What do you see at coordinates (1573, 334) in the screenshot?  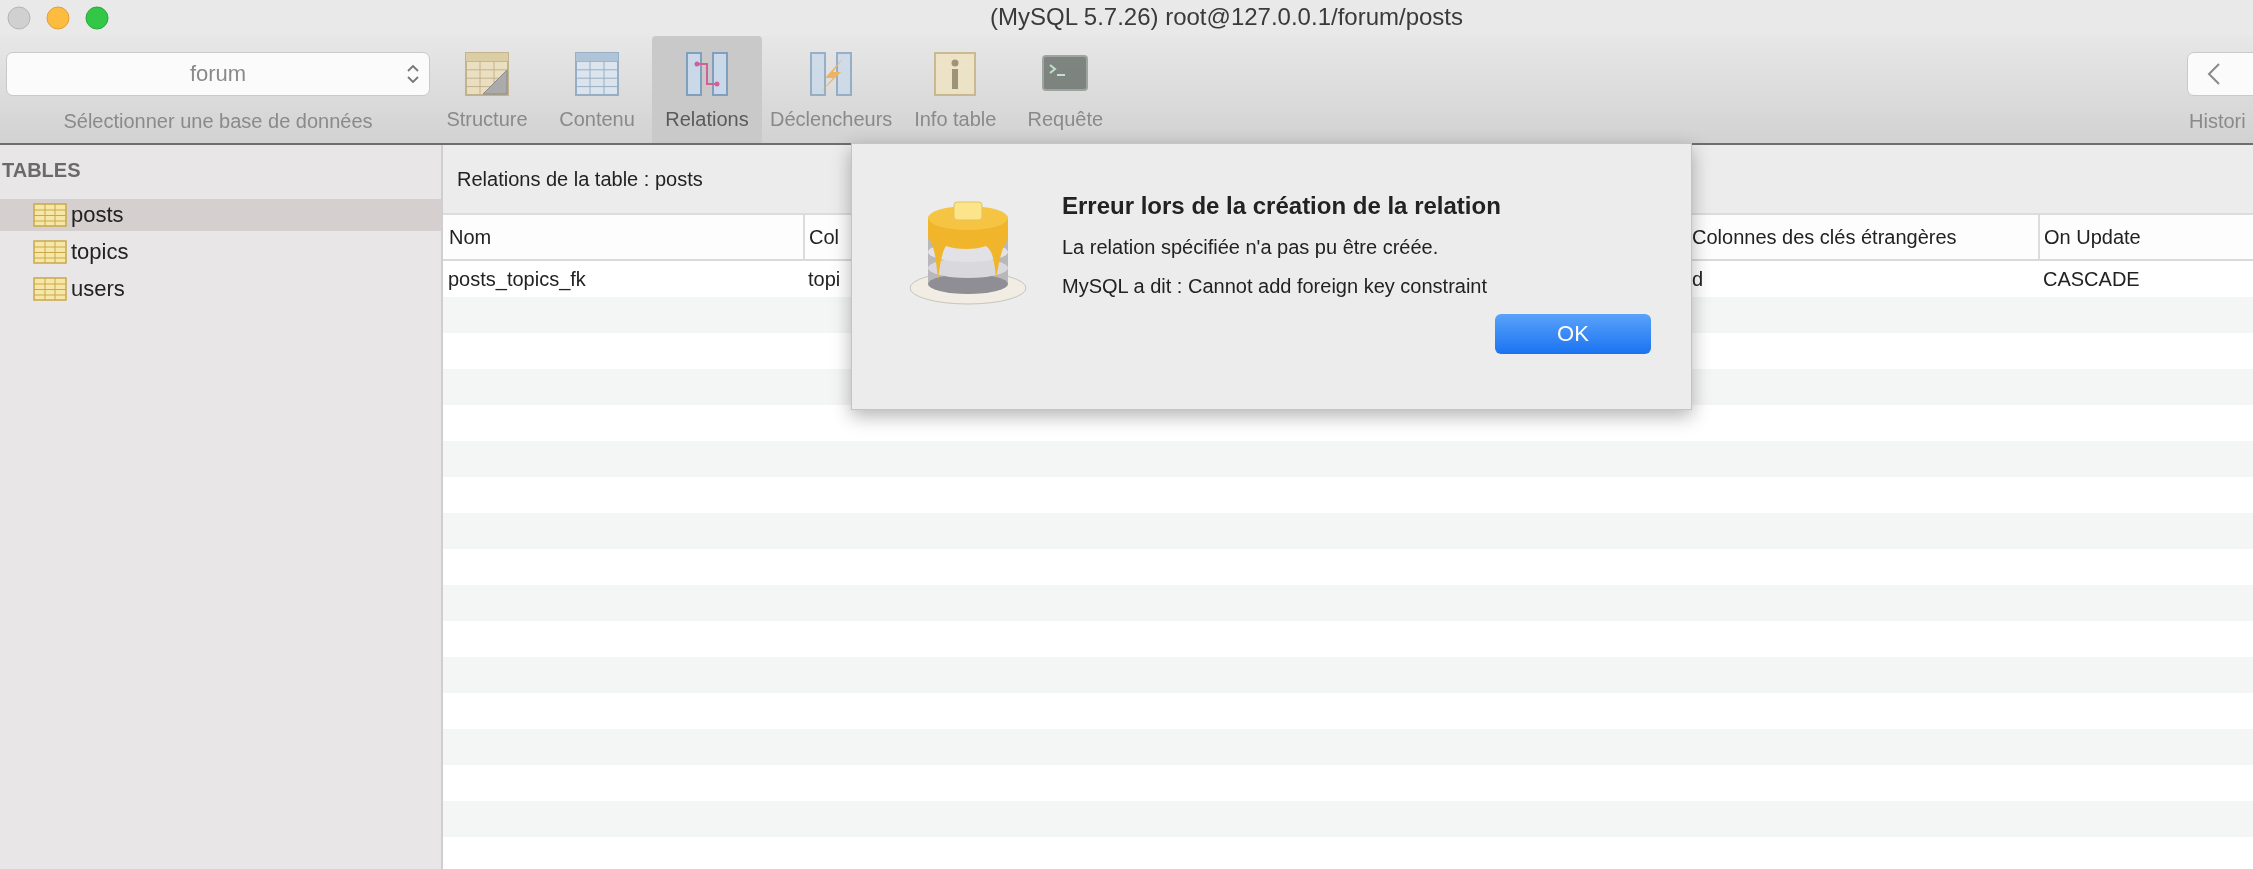 I see `ok-button: OK` at bounding box center [1573, 334].